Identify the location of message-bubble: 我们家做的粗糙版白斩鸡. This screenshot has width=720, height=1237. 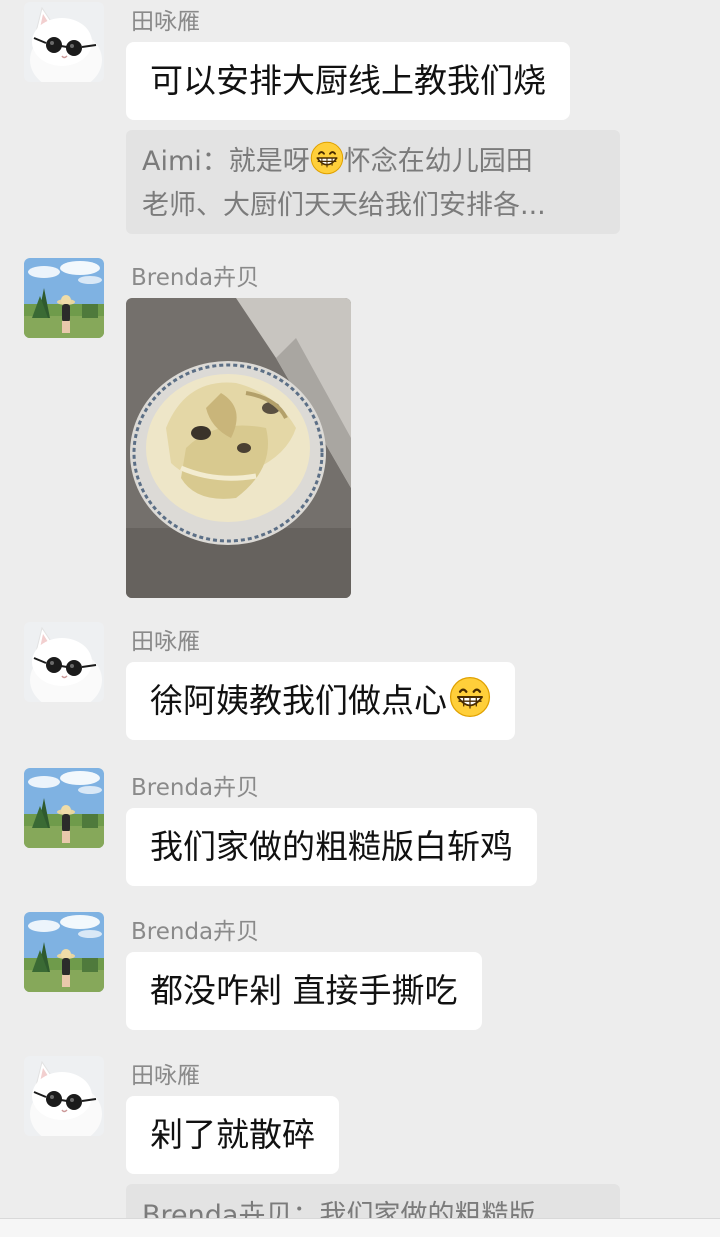
(331, 847).